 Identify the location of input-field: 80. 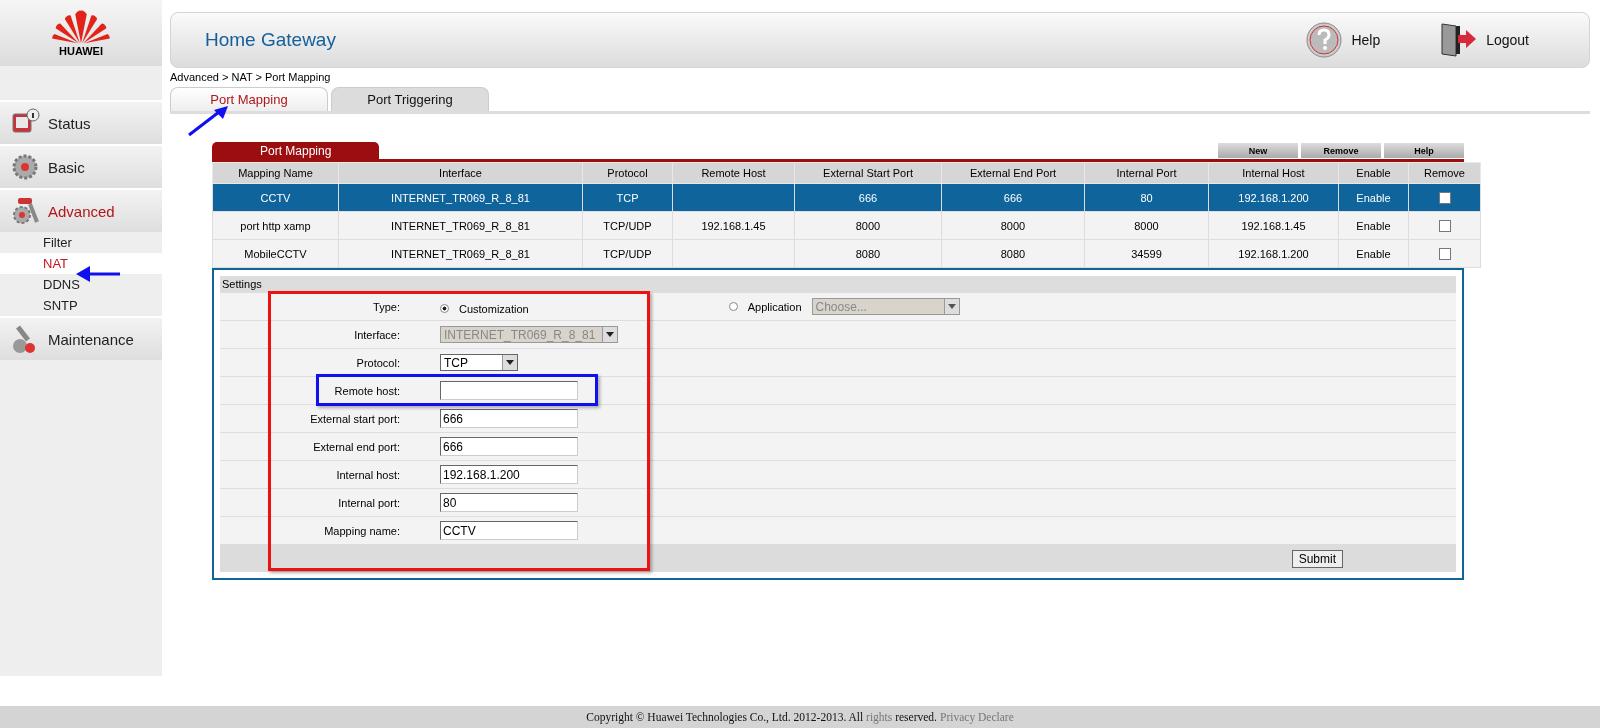
(509, 502).